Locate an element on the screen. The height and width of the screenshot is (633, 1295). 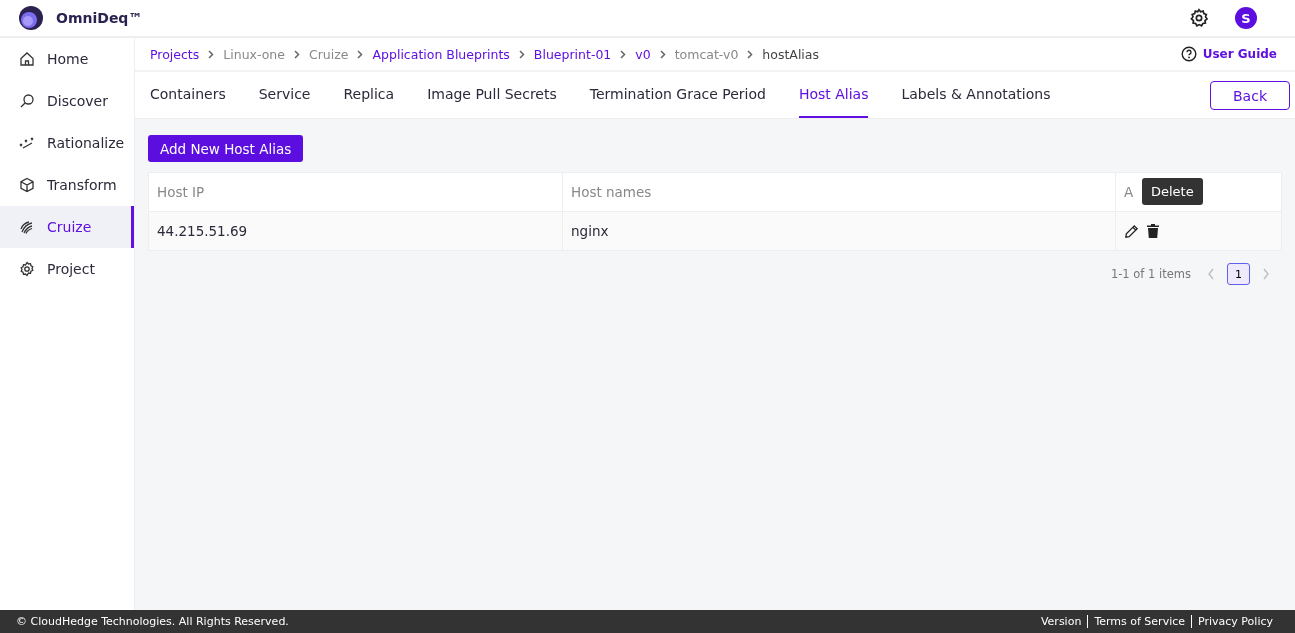
page-button: 1 is located at coordinates (1238, 274).